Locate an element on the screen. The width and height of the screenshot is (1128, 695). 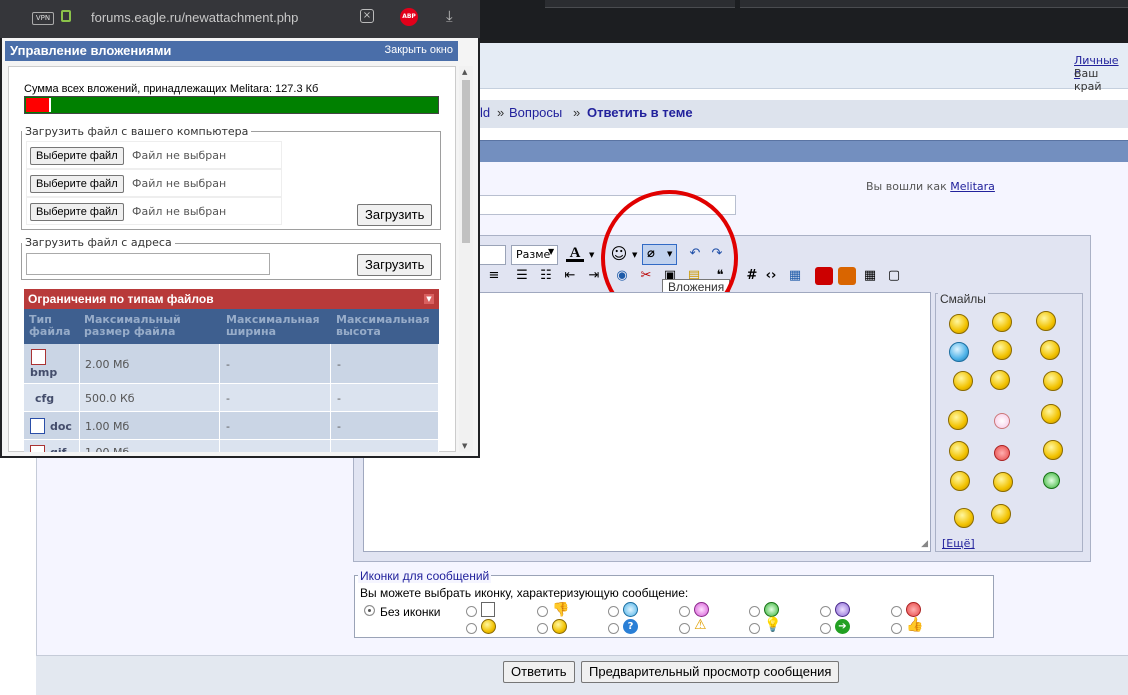
php-icon: ▦ is located at coordinates (795, 276).